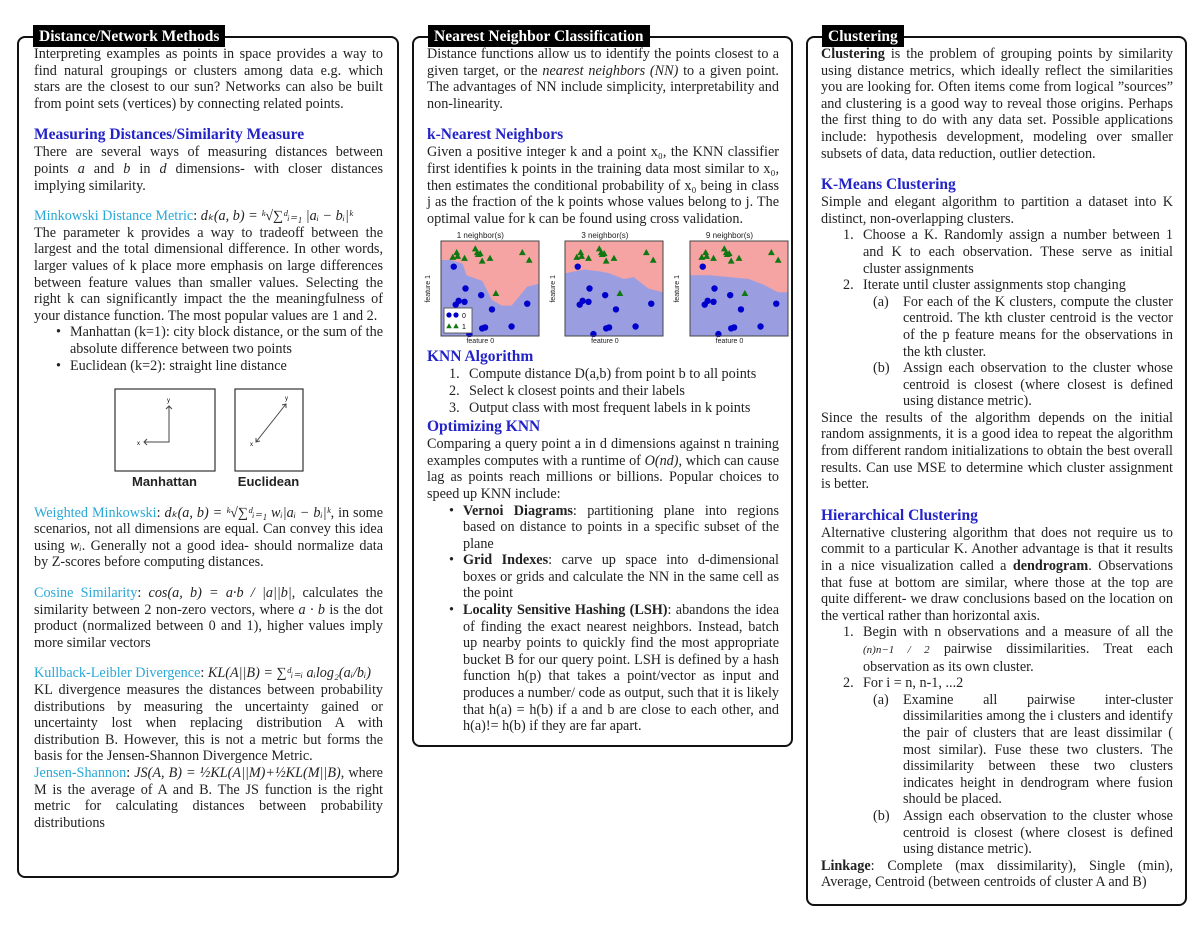 The width and height of the screenshot is (1200, 927). I want to click on term: Locality Sensitive Hashing (LSH), so click(565, 610).